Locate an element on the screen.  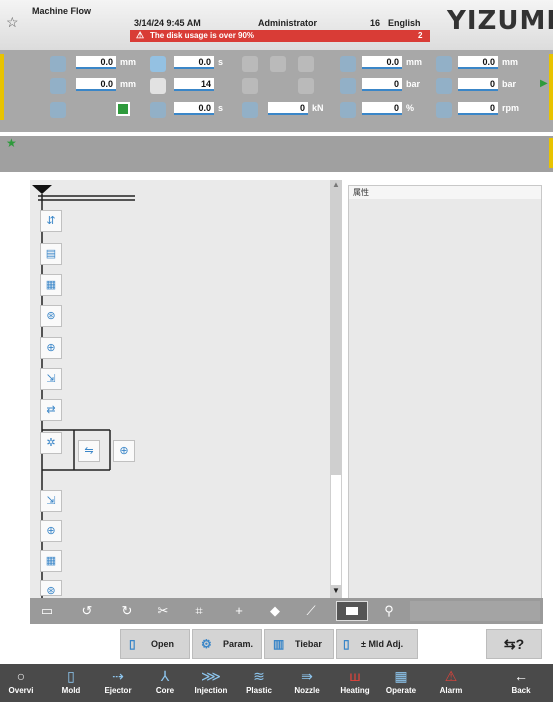
tiebar-button: ▥ Tiebar is located at coordinates (299, 644).